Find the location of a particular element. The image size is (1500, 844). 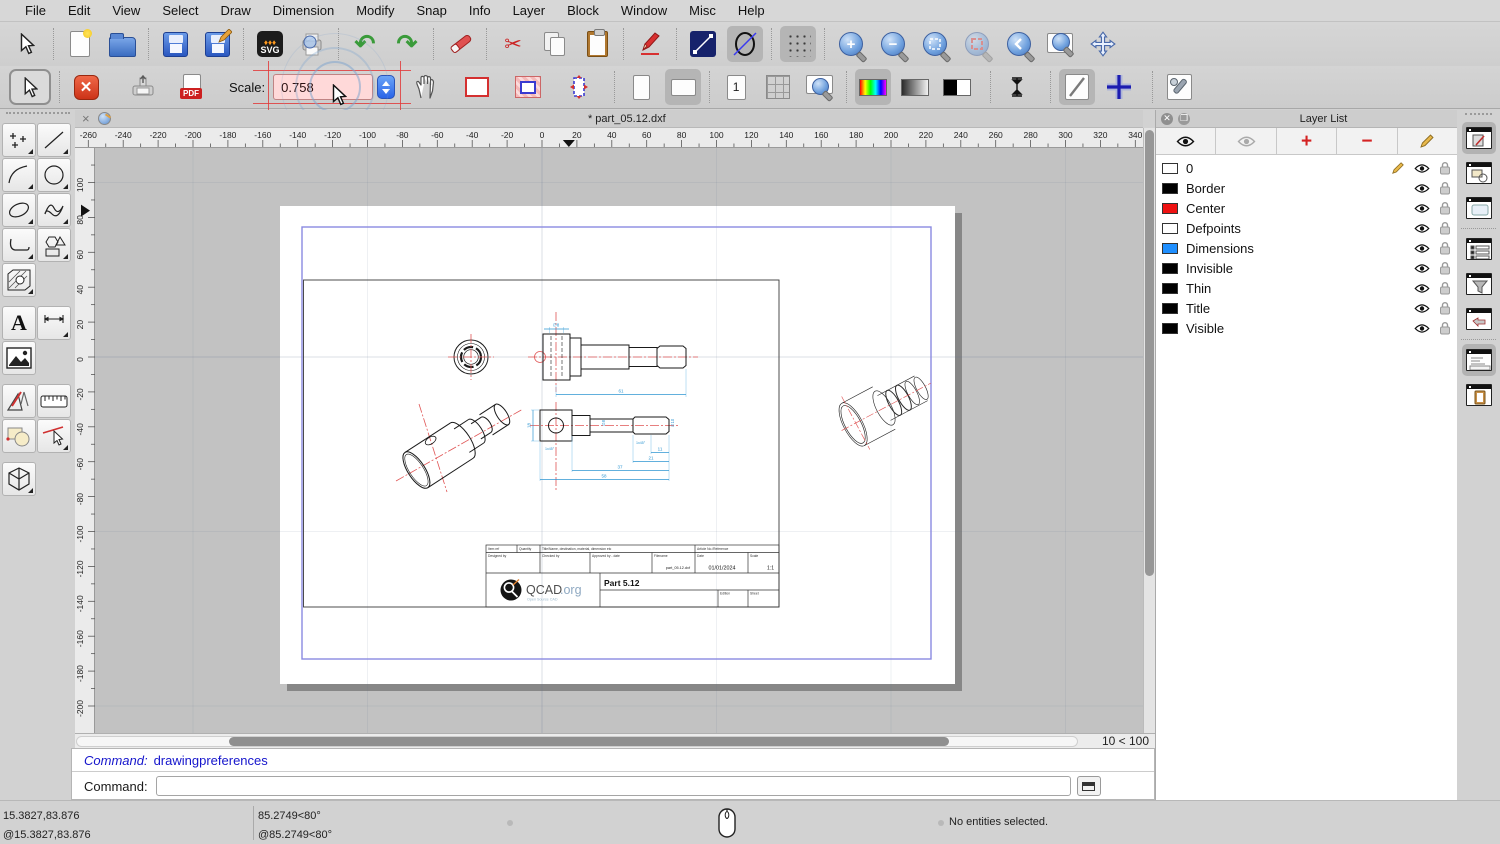

selection-filter-toggle is located at coordinates (1479, 284).